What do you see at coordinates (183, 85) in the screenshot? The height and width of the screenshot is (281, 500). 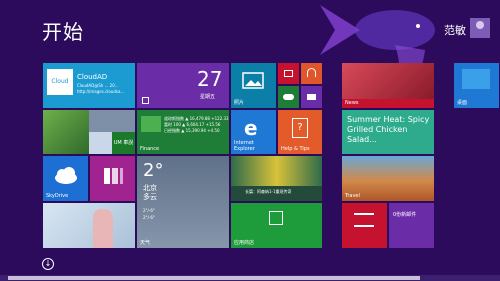 I see `tile-calendar: 27 星期五` at bounding box center [183, 85].